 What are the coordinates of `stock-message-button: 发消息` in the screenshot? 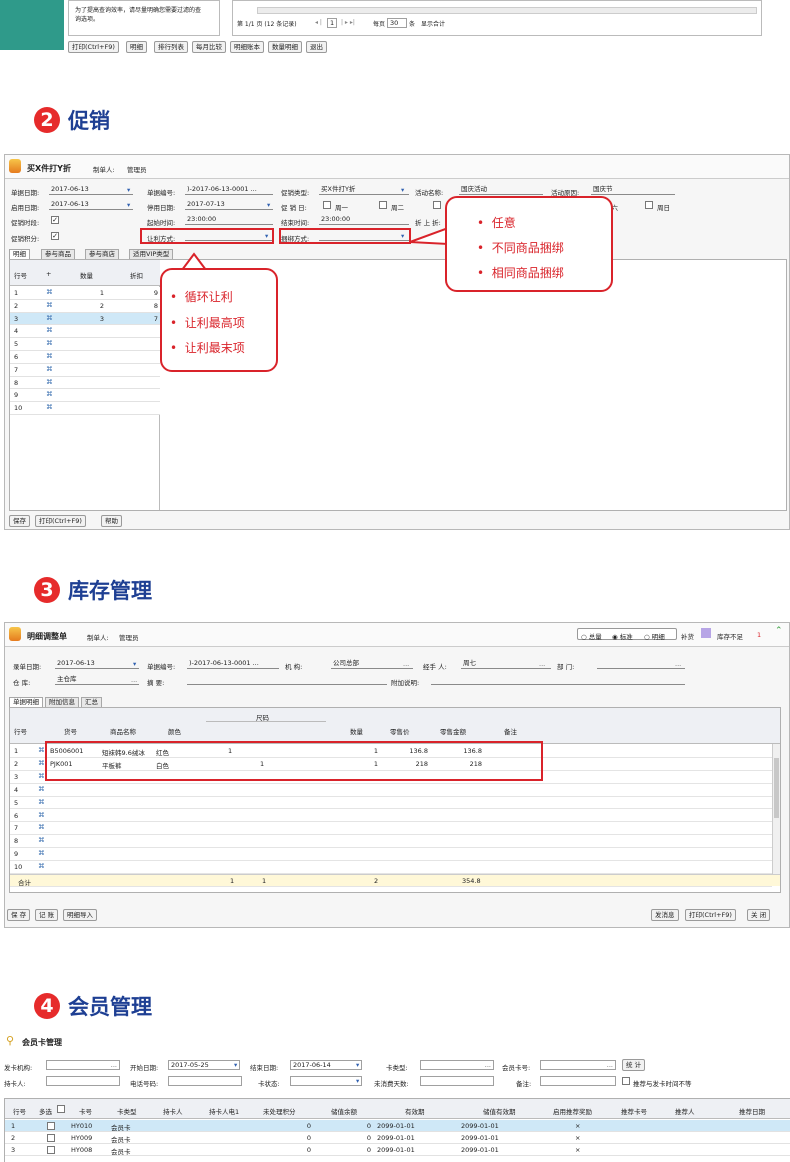 It's located at (665, 915).